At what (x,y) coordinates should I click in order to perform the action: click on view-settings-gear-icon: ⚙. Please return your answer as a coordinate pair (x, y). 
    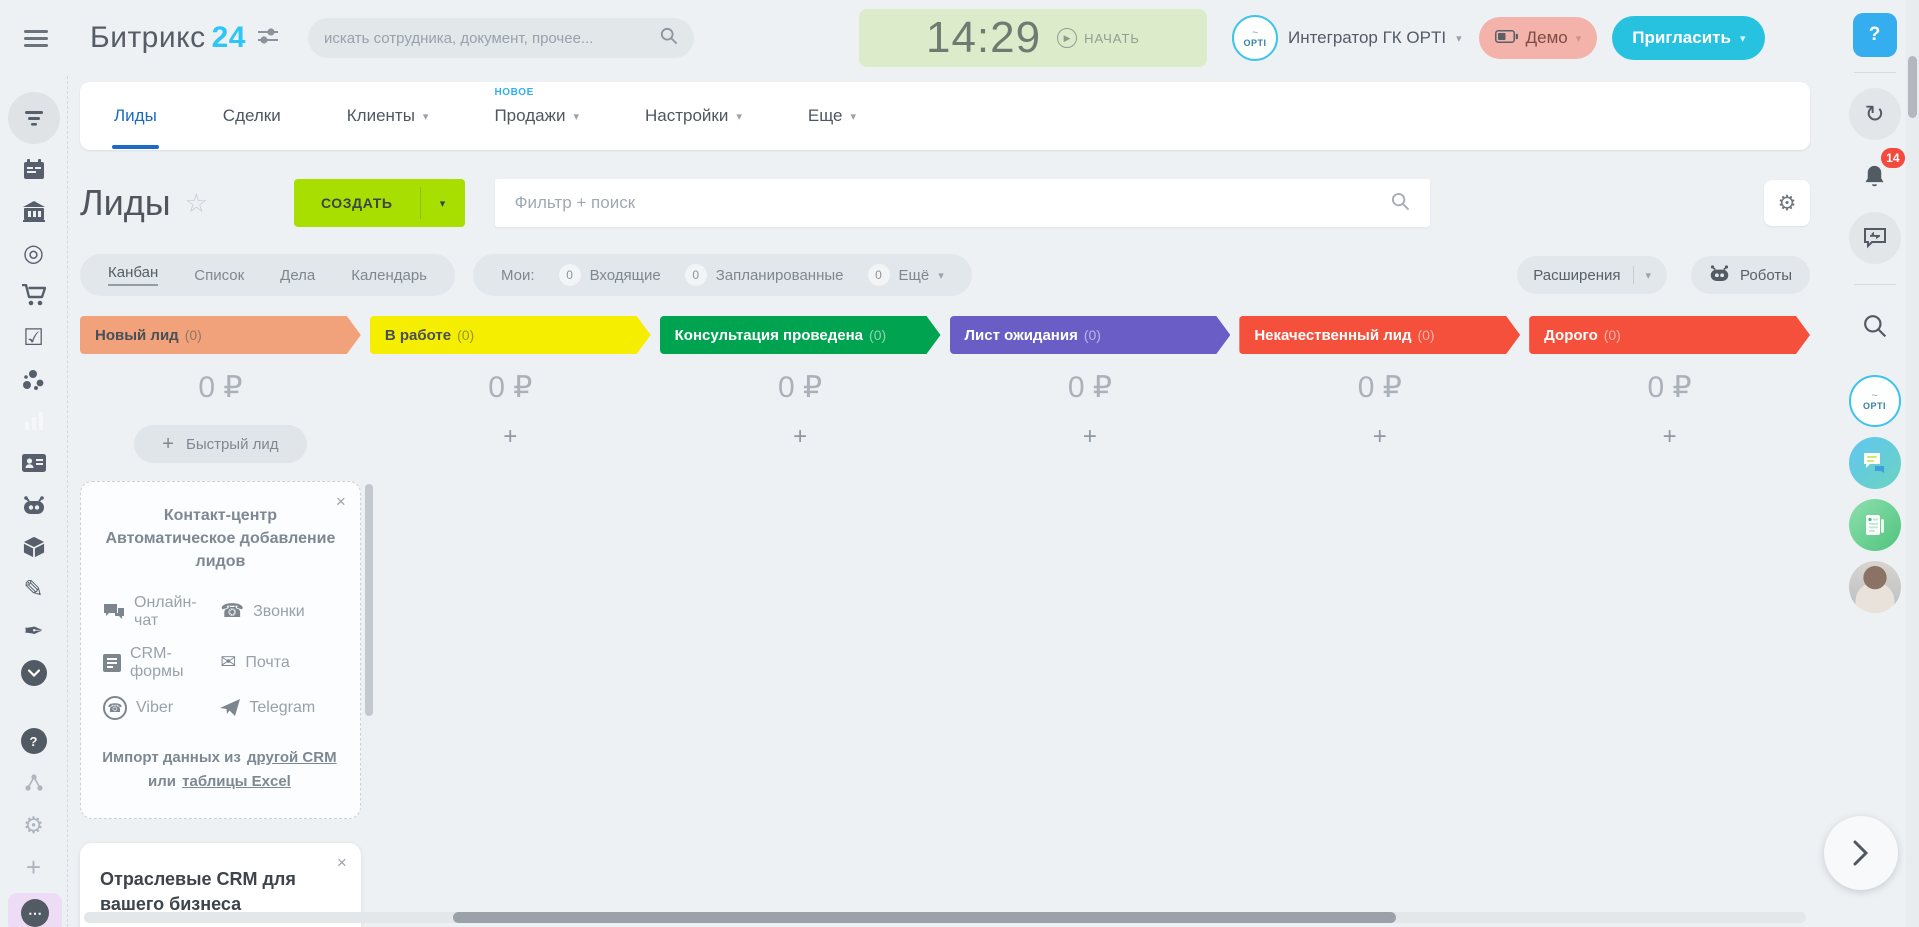
    Looking at the image, I should click on (1787, 203).